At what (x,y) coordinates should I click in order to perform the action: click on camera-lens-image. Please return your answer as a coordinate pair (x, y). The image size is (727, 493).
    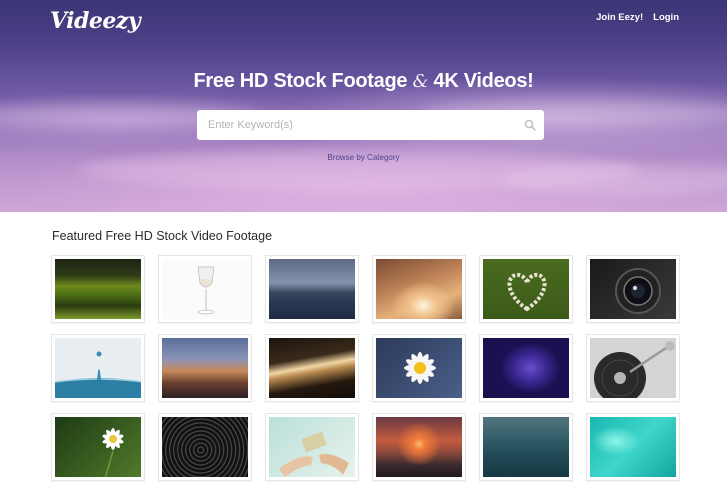
    Looking at the image, I should click on (633, 289).